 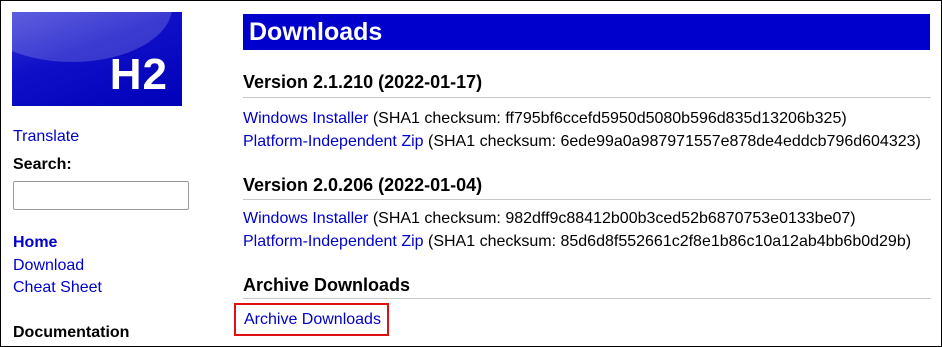 What do you see at coordinates (363, 185) in the screenshot?
I see `version-heading-2: Version 2.0.206 (2022-01-04)` at bounding box center [363, 185].